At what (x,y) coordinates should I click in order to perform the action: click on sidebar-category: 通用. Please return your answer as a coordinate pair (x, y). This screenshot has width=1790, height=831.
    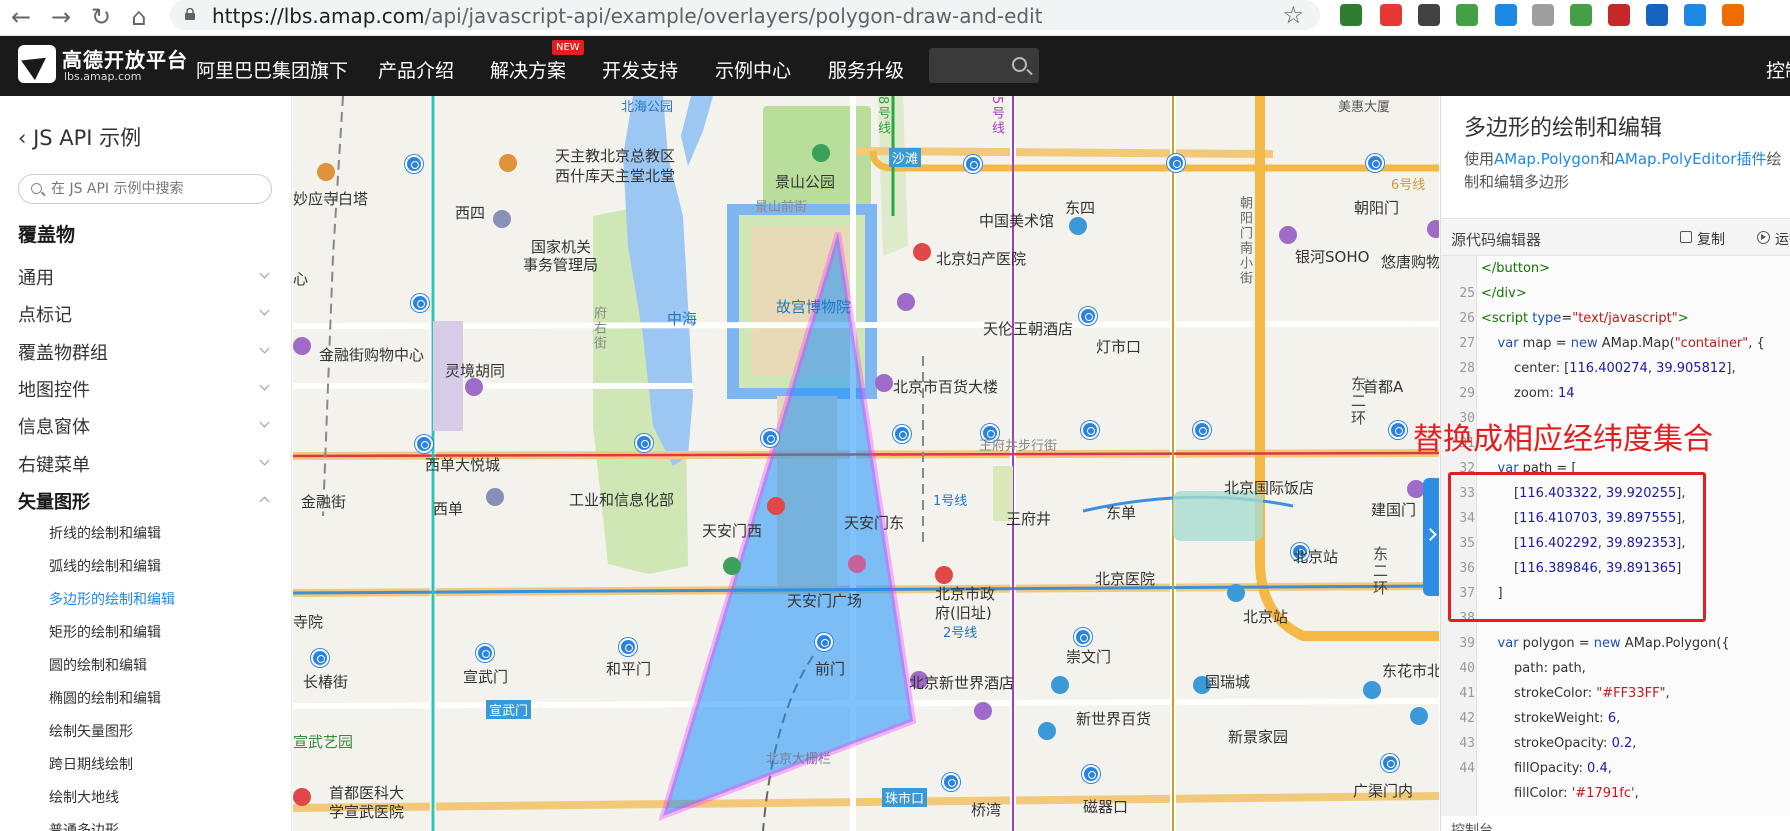
    Looking at the image, I should click on (144, 277).